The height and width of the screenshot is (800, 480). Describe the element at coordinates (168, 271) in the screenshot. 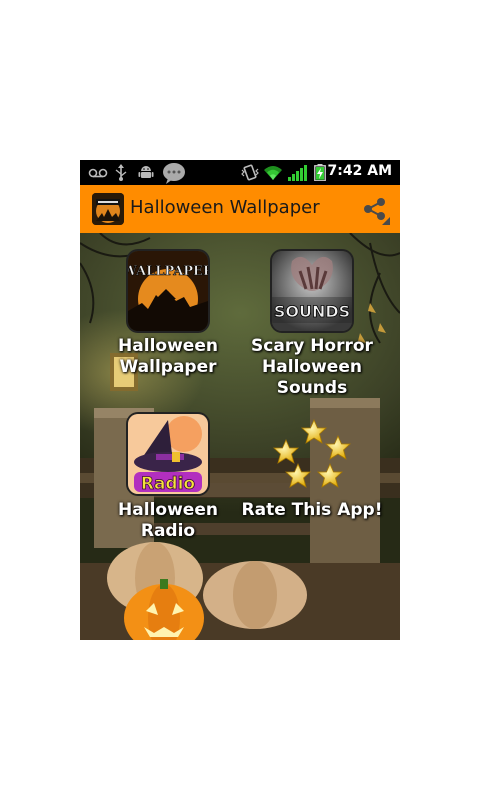

I see `svg-text: WALLPAPER` at that location.